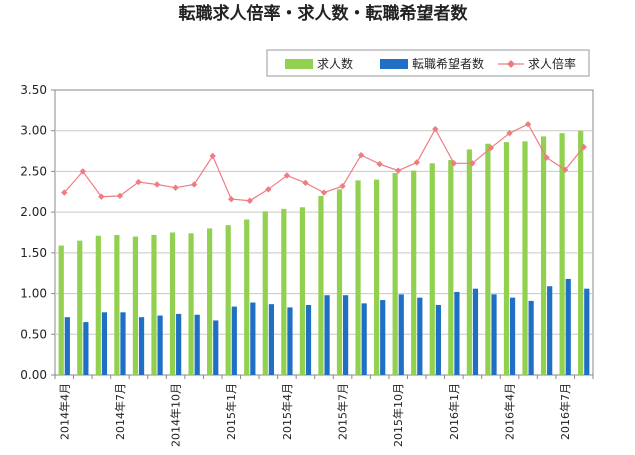 This screenshot has width=635, height=455. Describe the element at coordinates (33, 253) in the screenshot. I see `y-tick-label: 1.50` at that location.